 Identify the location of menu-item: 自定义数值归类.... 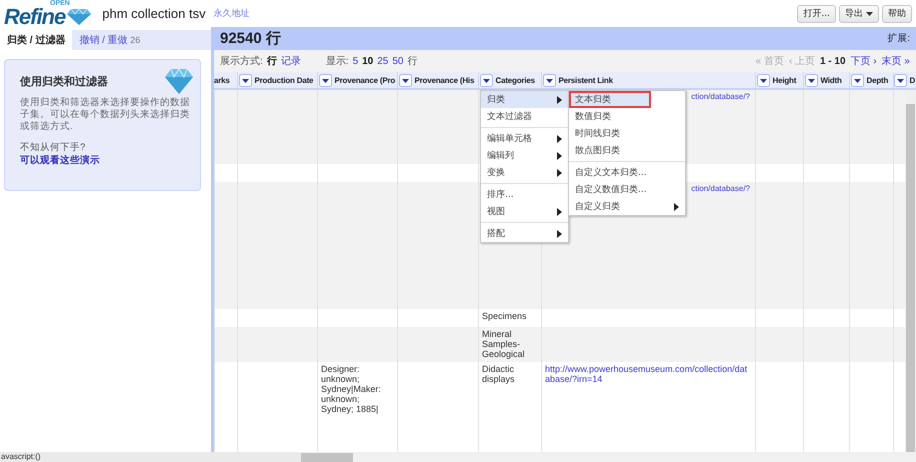
(627, 189).